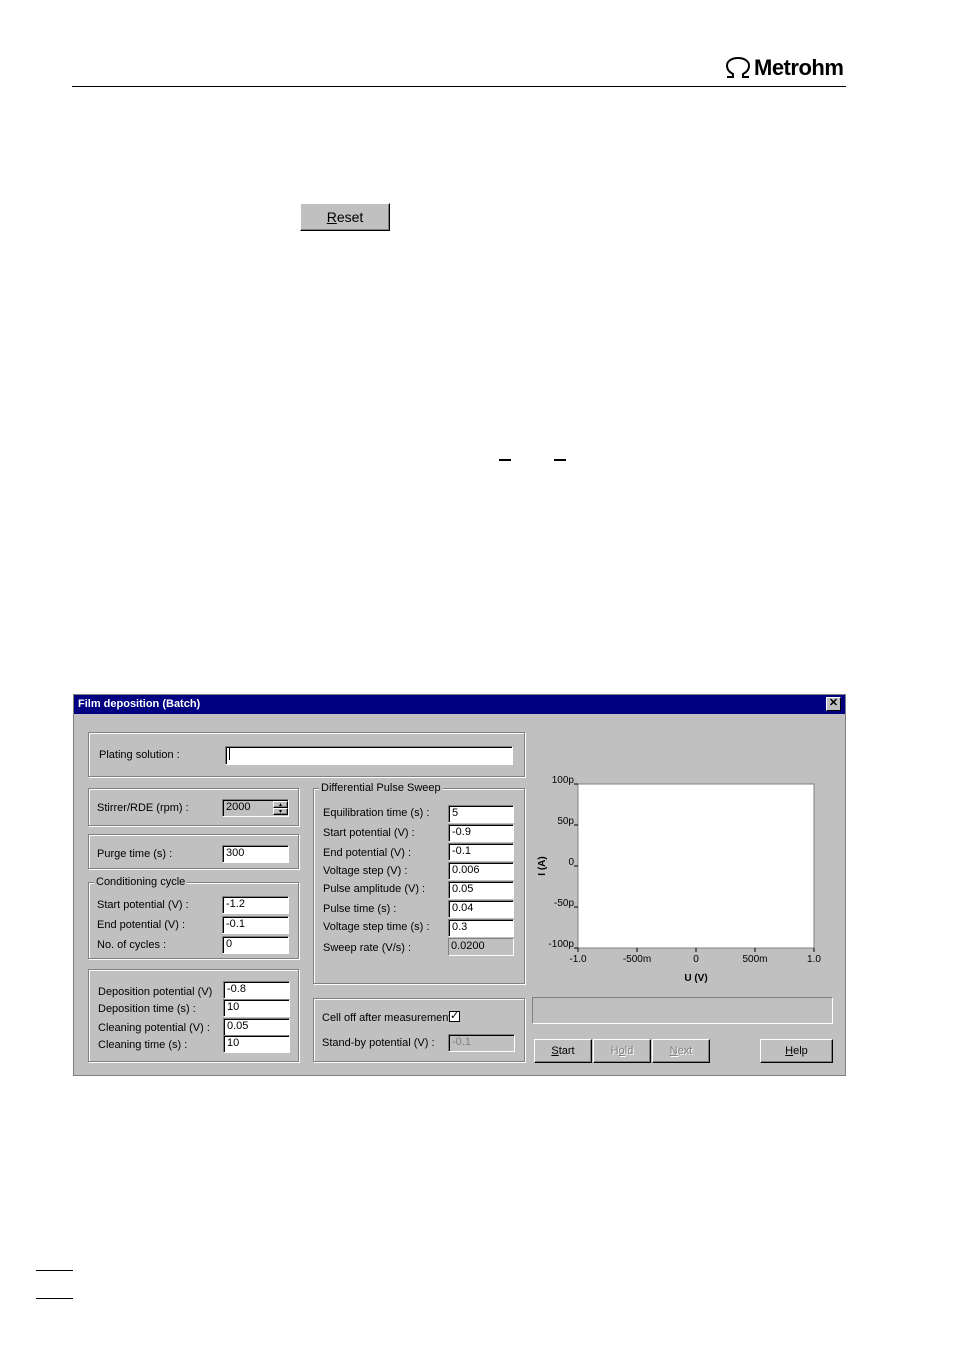  Describe the element at coordinates (566, 1051) in the screenshot. I see `start-label: tart` at that location.